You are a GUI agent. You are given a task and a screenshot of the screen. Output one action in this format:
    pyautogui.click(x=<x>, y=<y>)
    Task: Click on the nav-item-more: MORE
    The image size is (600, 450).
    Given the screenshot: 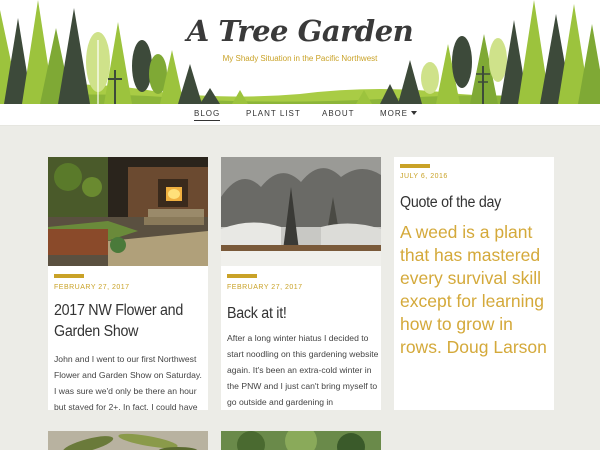 What is the action you would take?
    pyautogui.click(x=398, y=113)
    